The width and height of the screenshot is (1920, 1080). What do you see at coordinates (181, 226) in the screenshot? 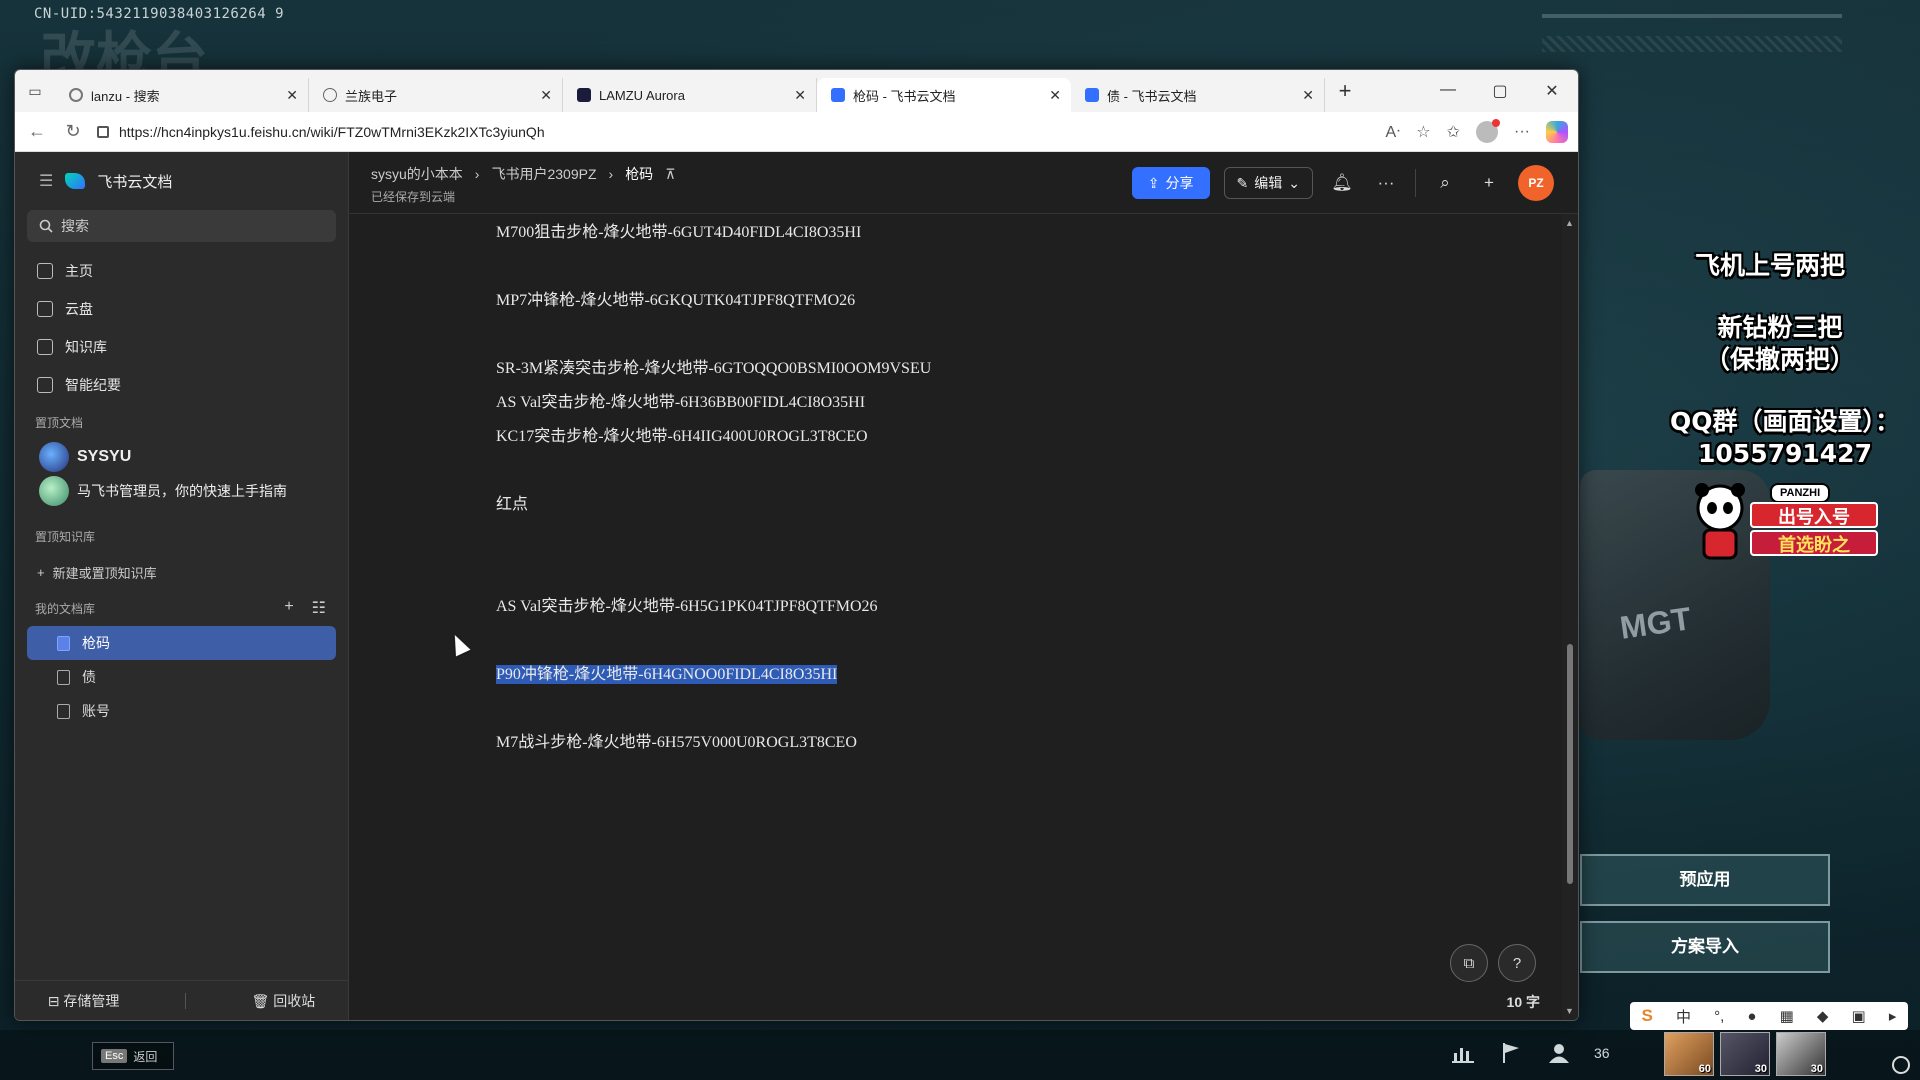
I see `sidebar-search: 搜索` at bounding box center [181, 226].